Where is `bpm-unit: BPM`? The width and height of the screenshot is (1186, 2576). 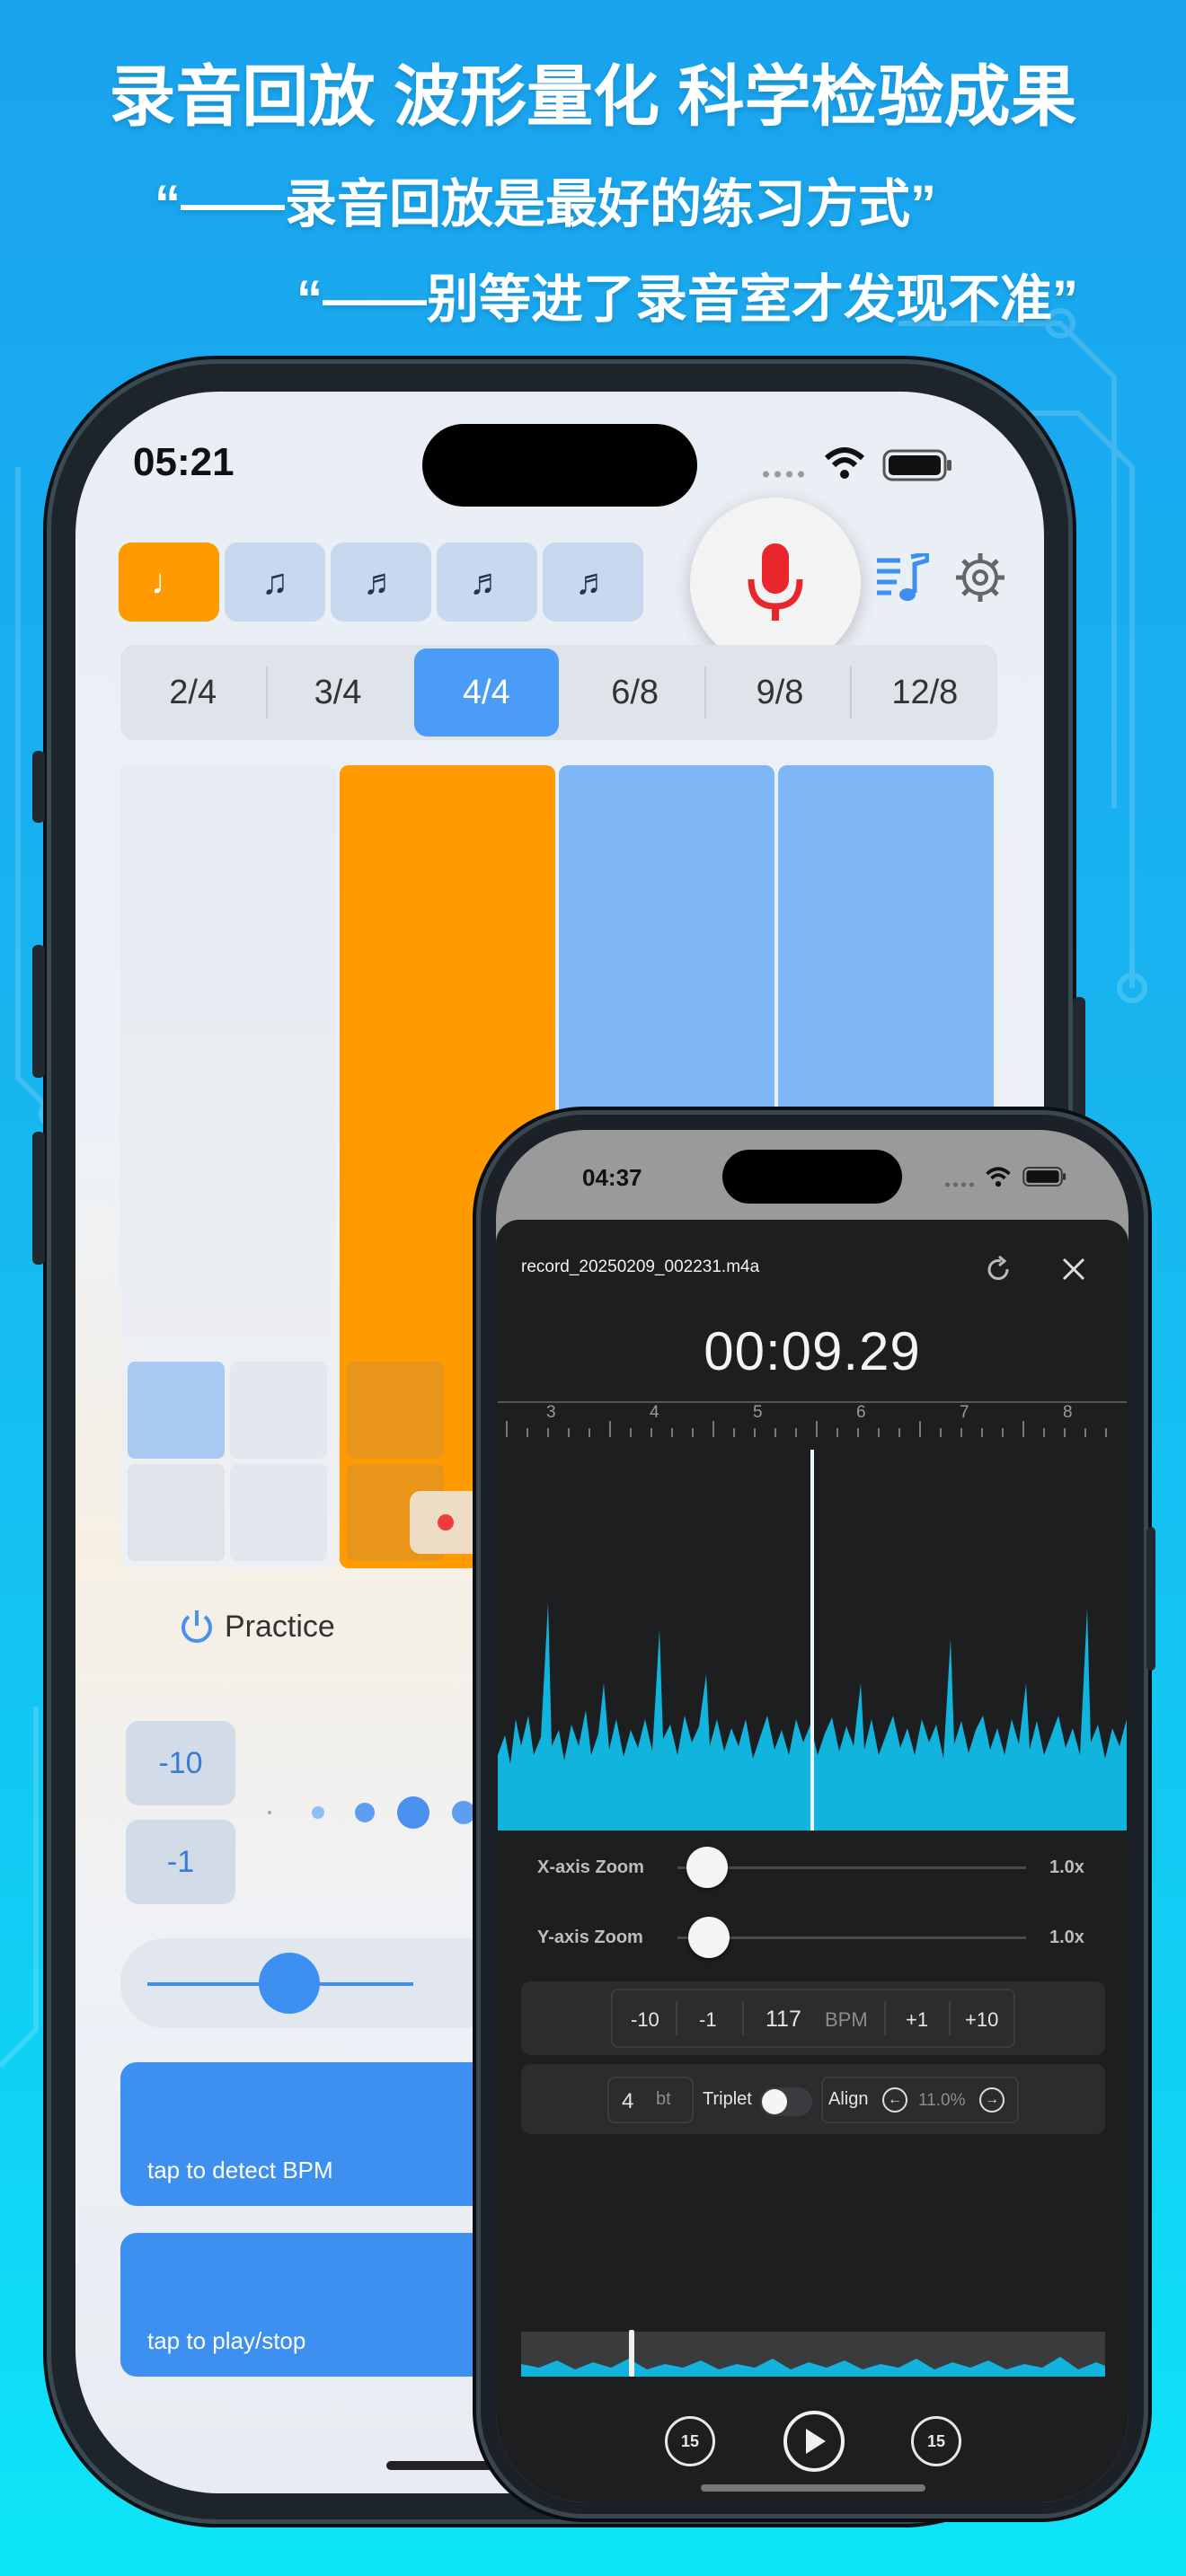
bpm-unit: BPM is located at coordinates (846, 2019).